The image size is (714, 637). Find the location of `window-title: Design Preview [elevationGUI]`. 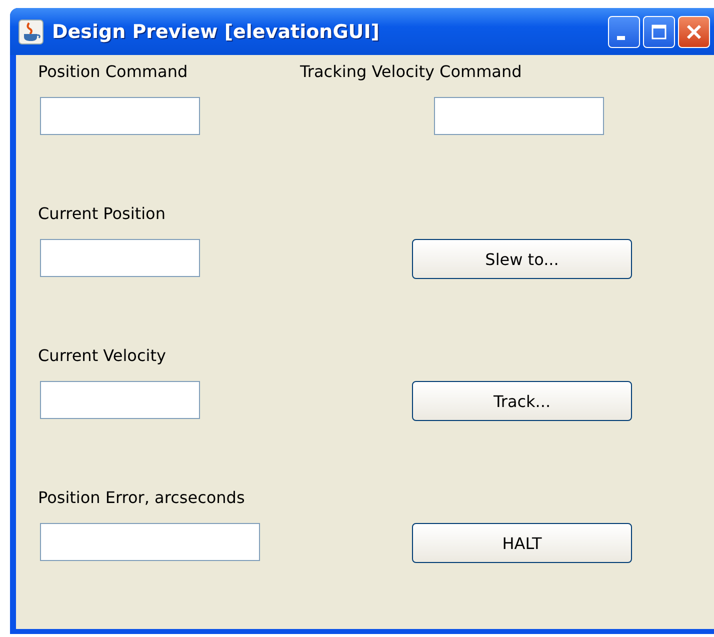

window-title: Design Preview [elevationGUI] is located at coordinates (216, 31).